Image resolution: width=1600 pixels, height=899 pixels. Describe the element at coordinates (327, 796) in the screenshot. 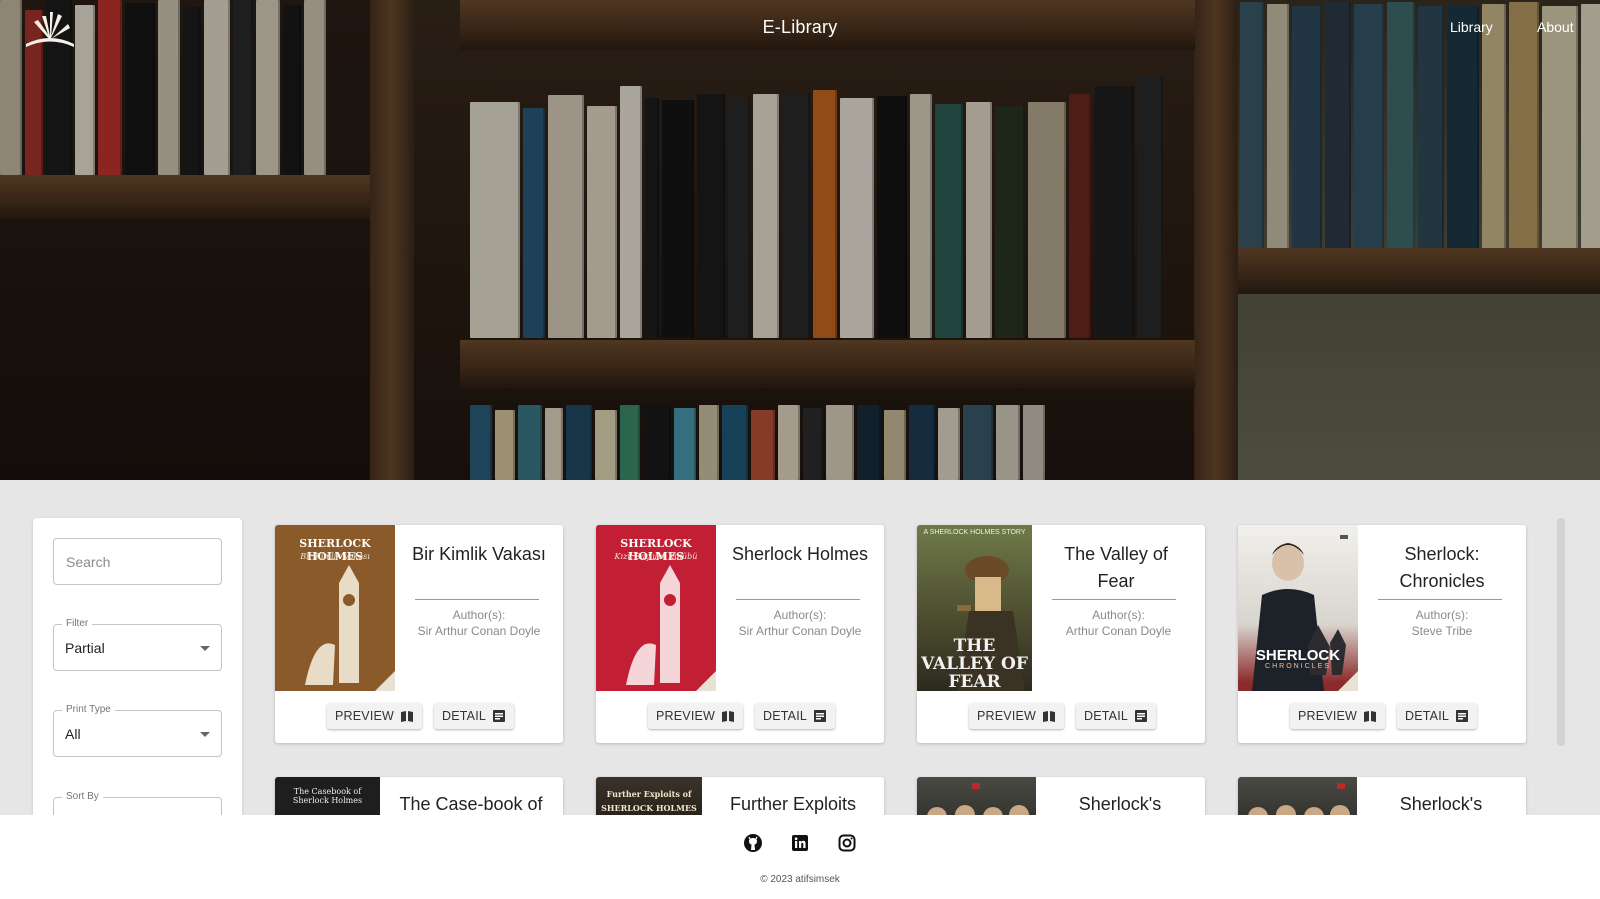

I see `cover-title: The Casebook of Sherlock Holmes` at that location.